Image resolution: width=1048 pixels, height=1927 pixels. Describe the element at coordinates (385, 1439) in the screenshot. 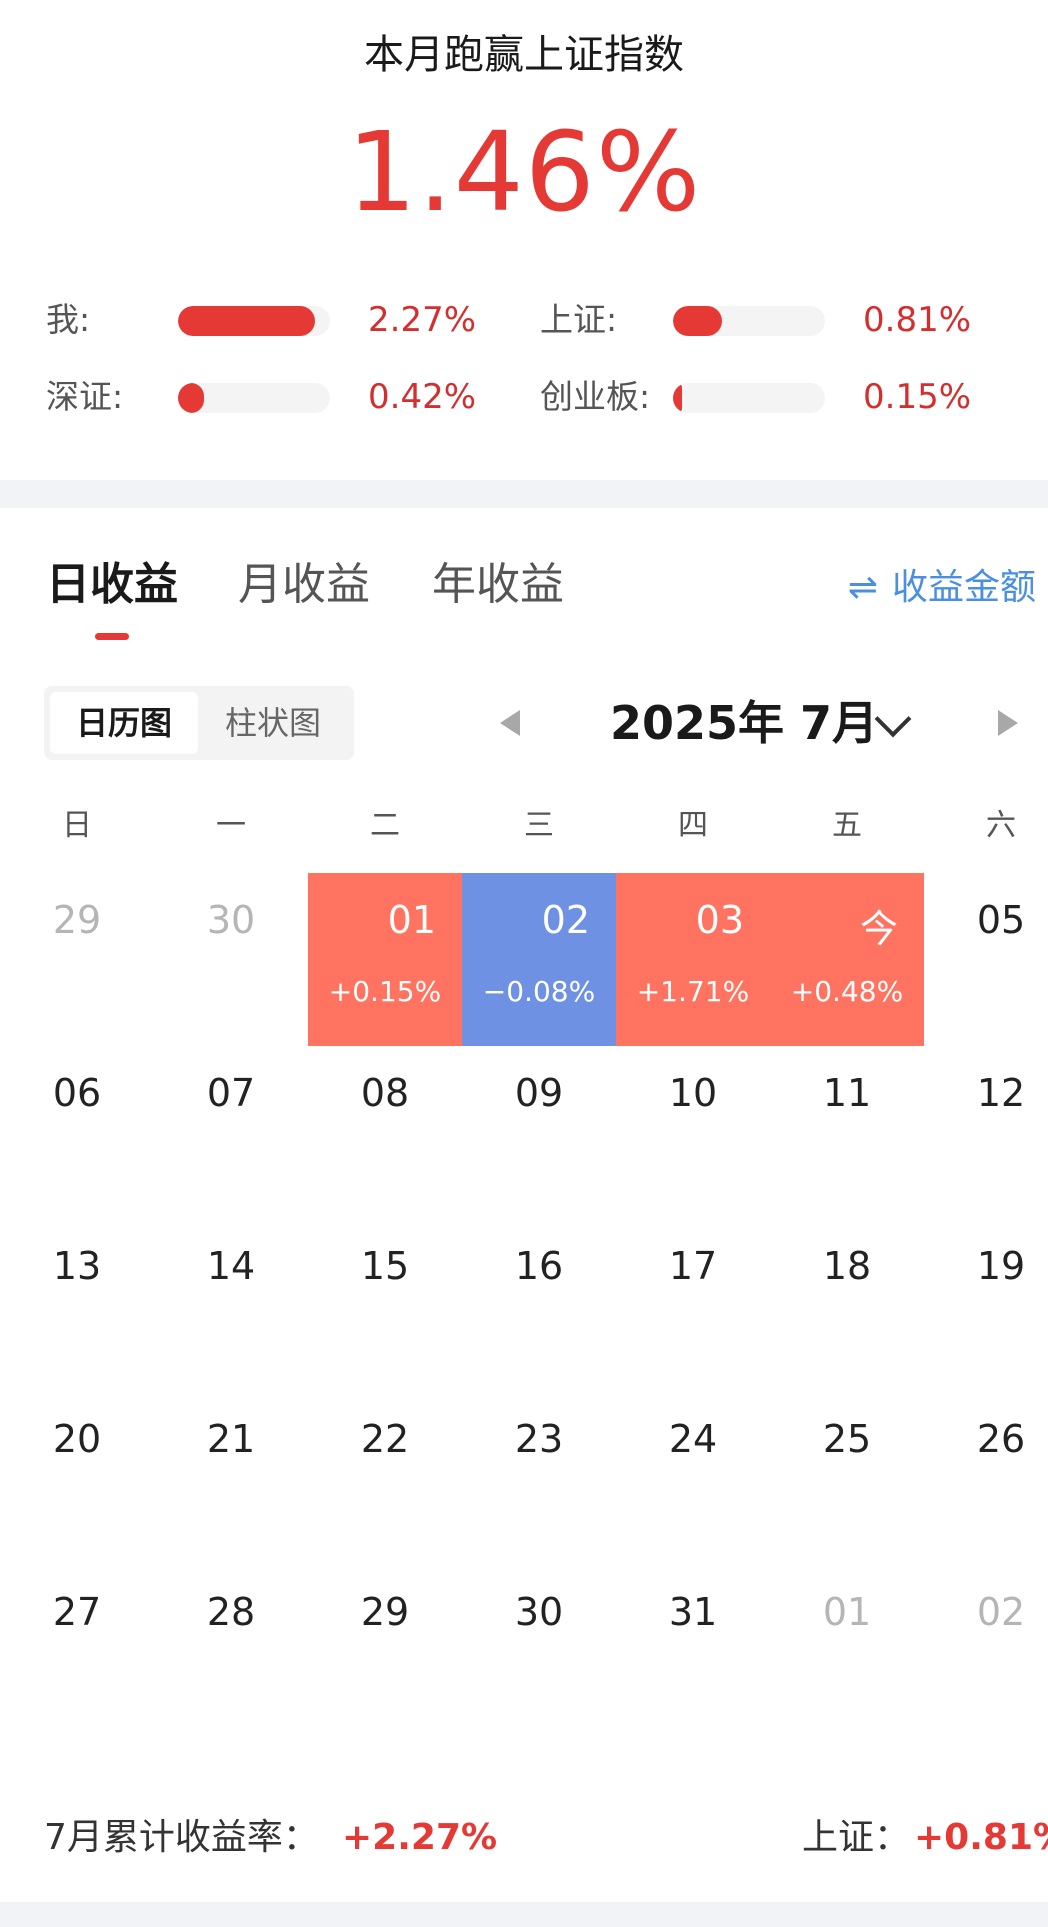

I see `calendar-day-number: 22` at that location.